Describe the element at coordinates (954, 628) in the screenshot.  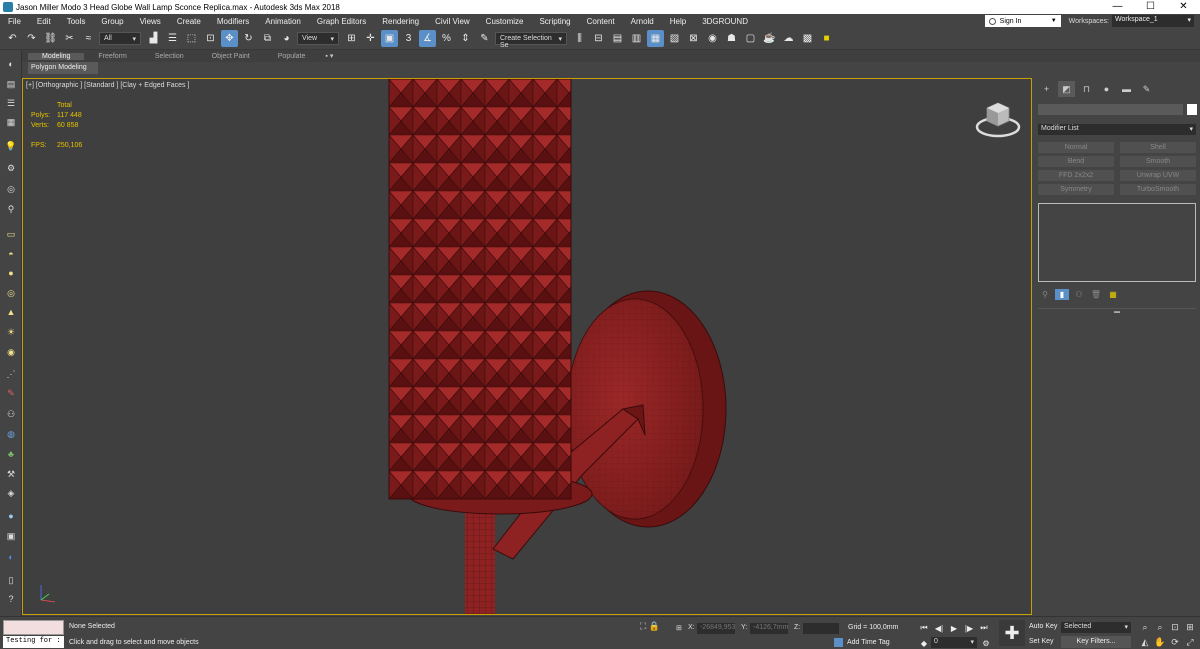
I see `play-icon: ▶` at that location.